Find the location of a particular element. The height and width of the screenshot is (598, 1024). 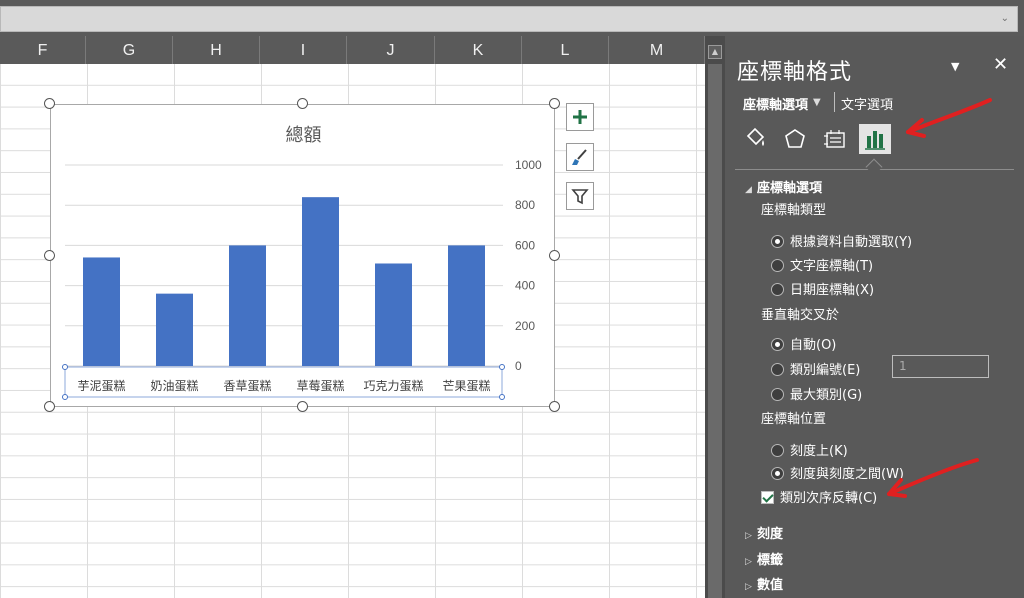

paintbrush-icon is located at coordinates (580, 157).